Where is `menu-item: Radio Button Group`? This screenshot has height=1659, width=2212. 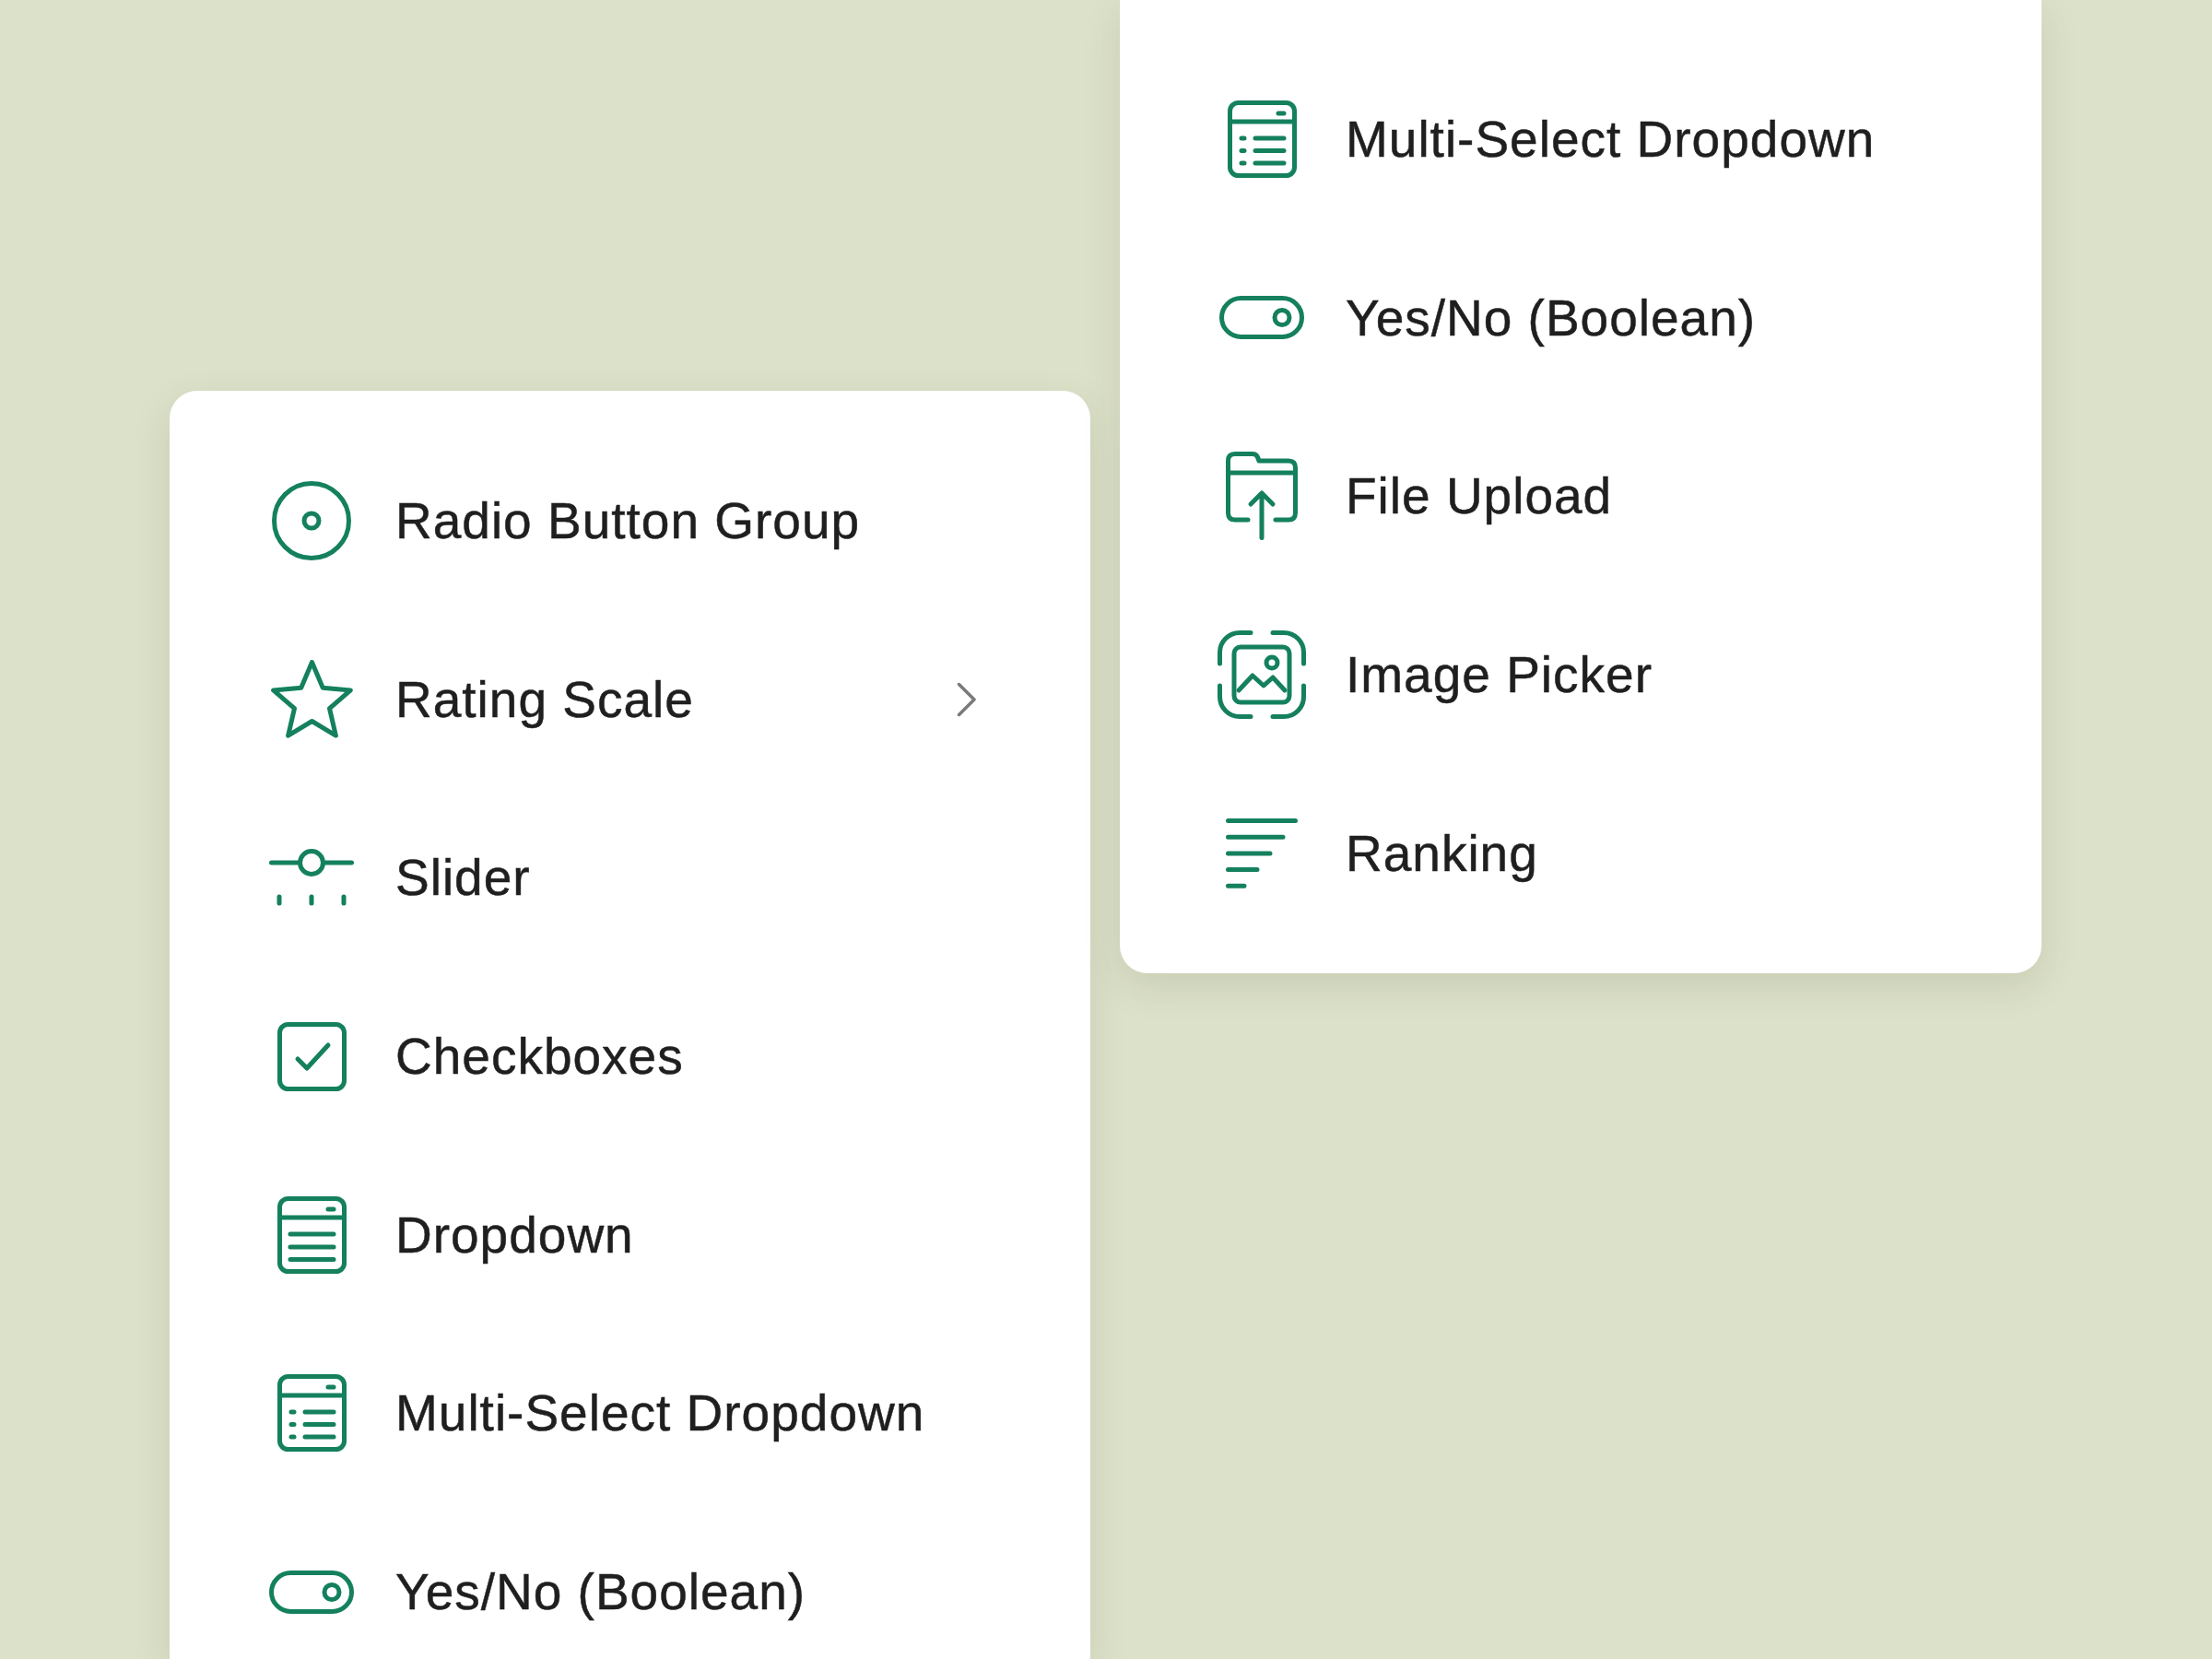
menu-item: Radio Button Group is located at coordinates (622, 521).